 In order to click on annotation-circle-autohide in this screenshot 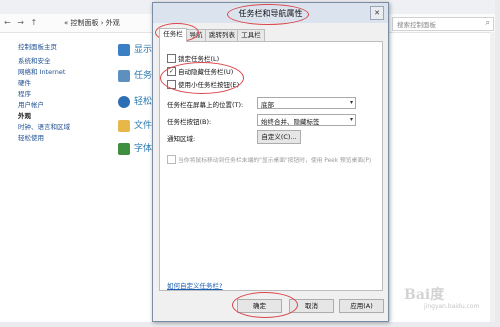, I will do `click(202, 78)`.